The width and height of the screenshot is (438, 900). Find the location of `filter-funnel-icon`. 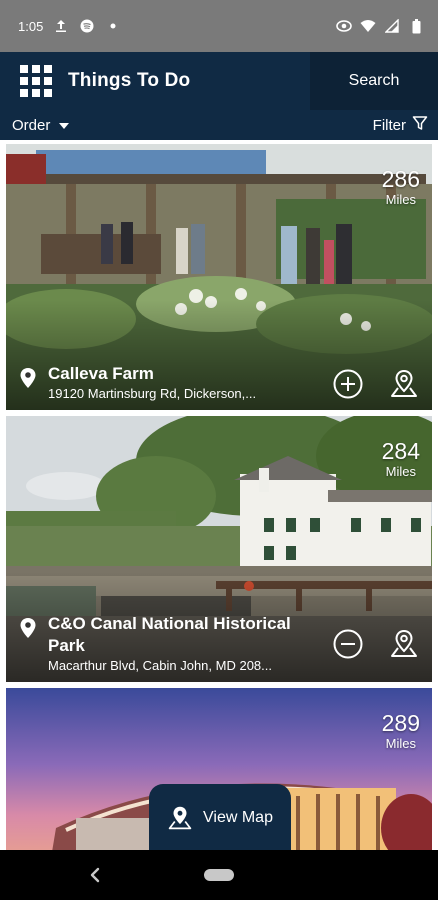

filter-funnel-icon is located at coordinates (420, 125).